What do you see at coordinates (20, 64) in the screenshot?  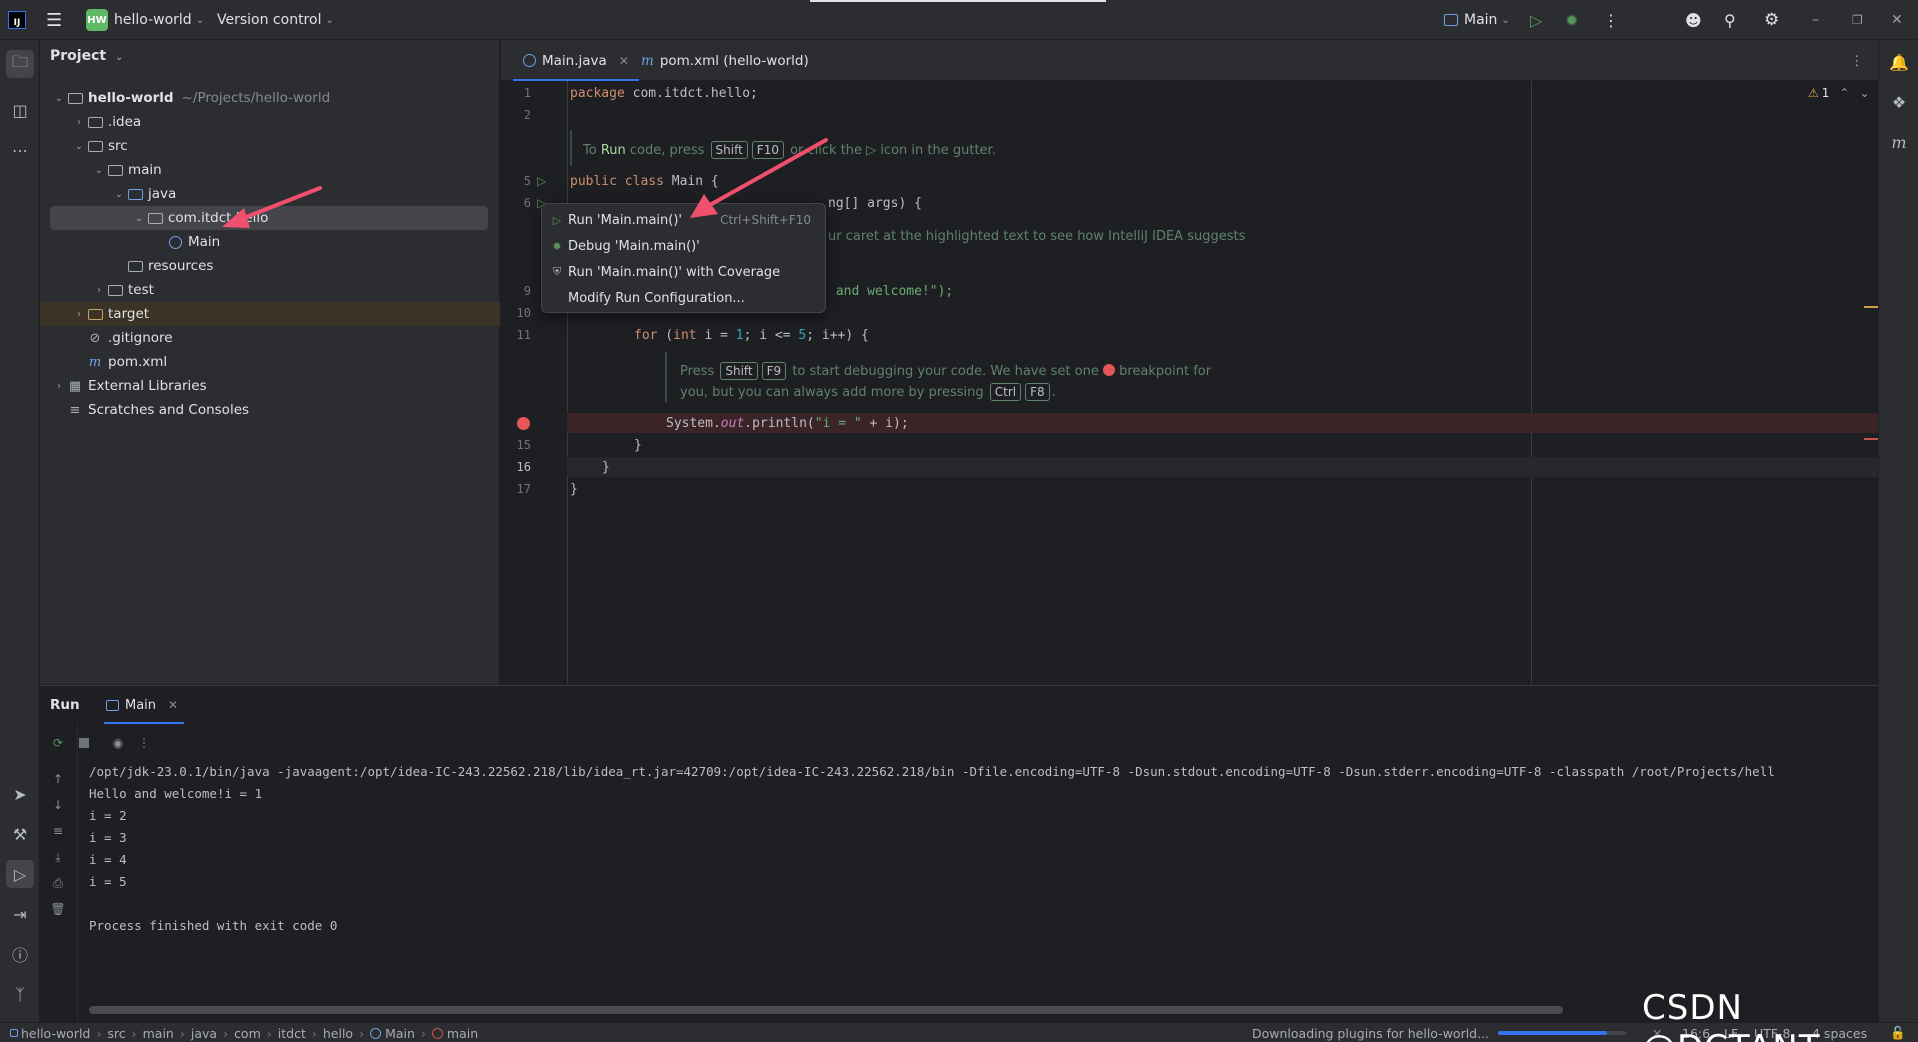 I see `project-tool-button: 🗀` at bounding box center [20, 64].